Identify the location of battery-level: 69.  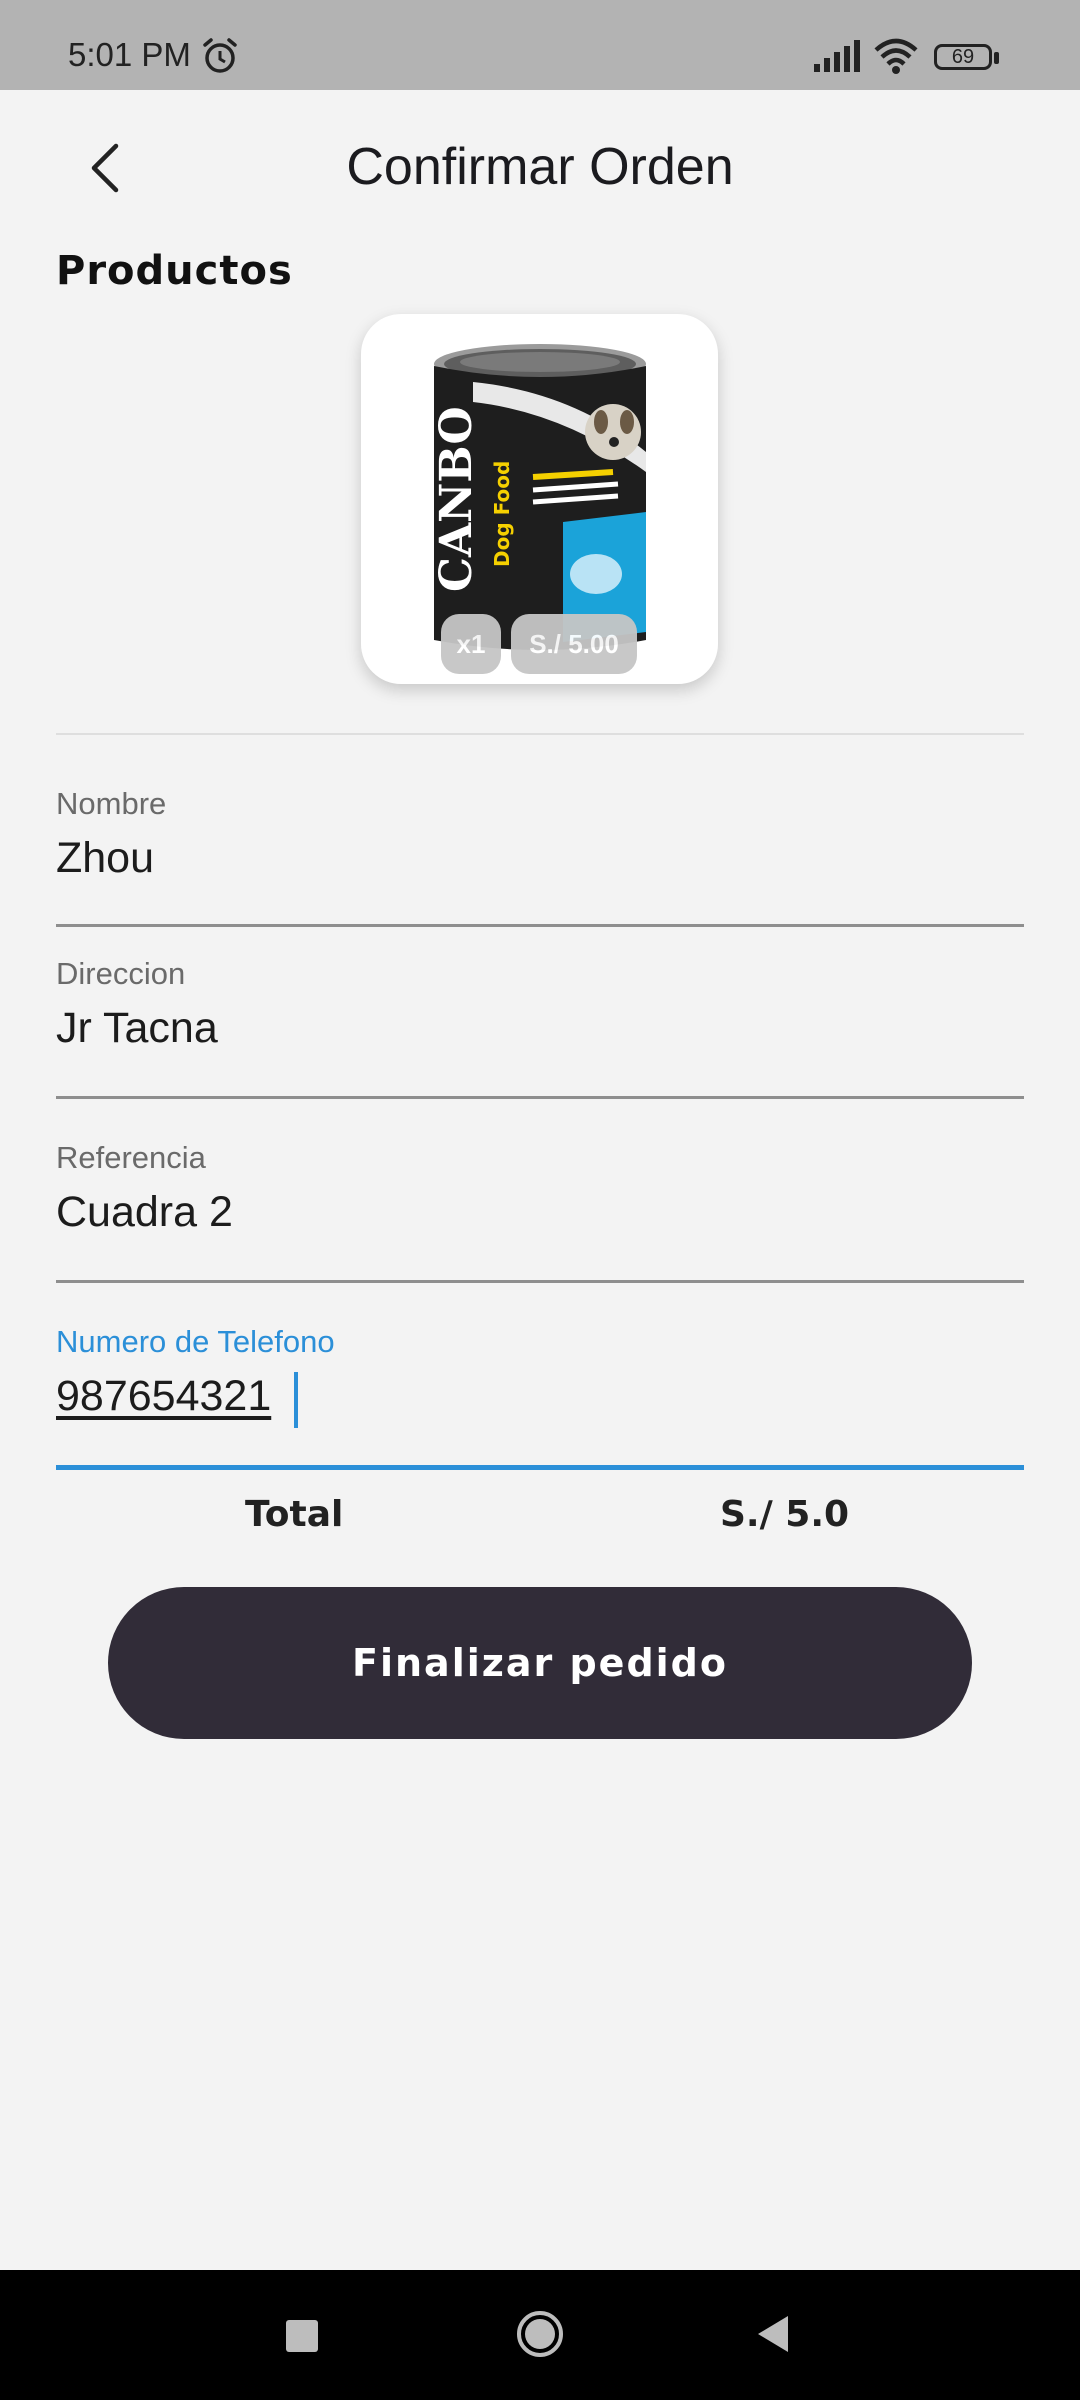
(963, 57).